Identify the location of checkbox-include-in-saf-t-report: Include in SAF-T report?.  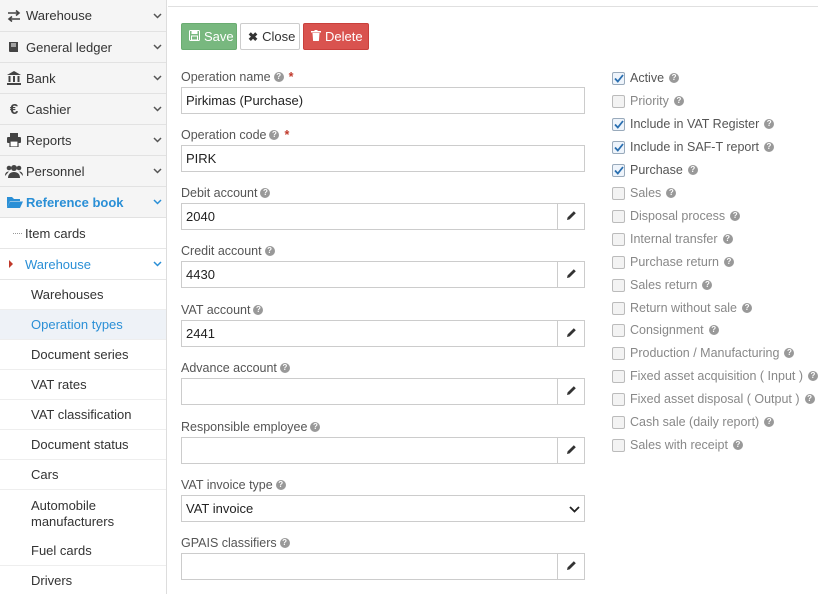
(693, 147).